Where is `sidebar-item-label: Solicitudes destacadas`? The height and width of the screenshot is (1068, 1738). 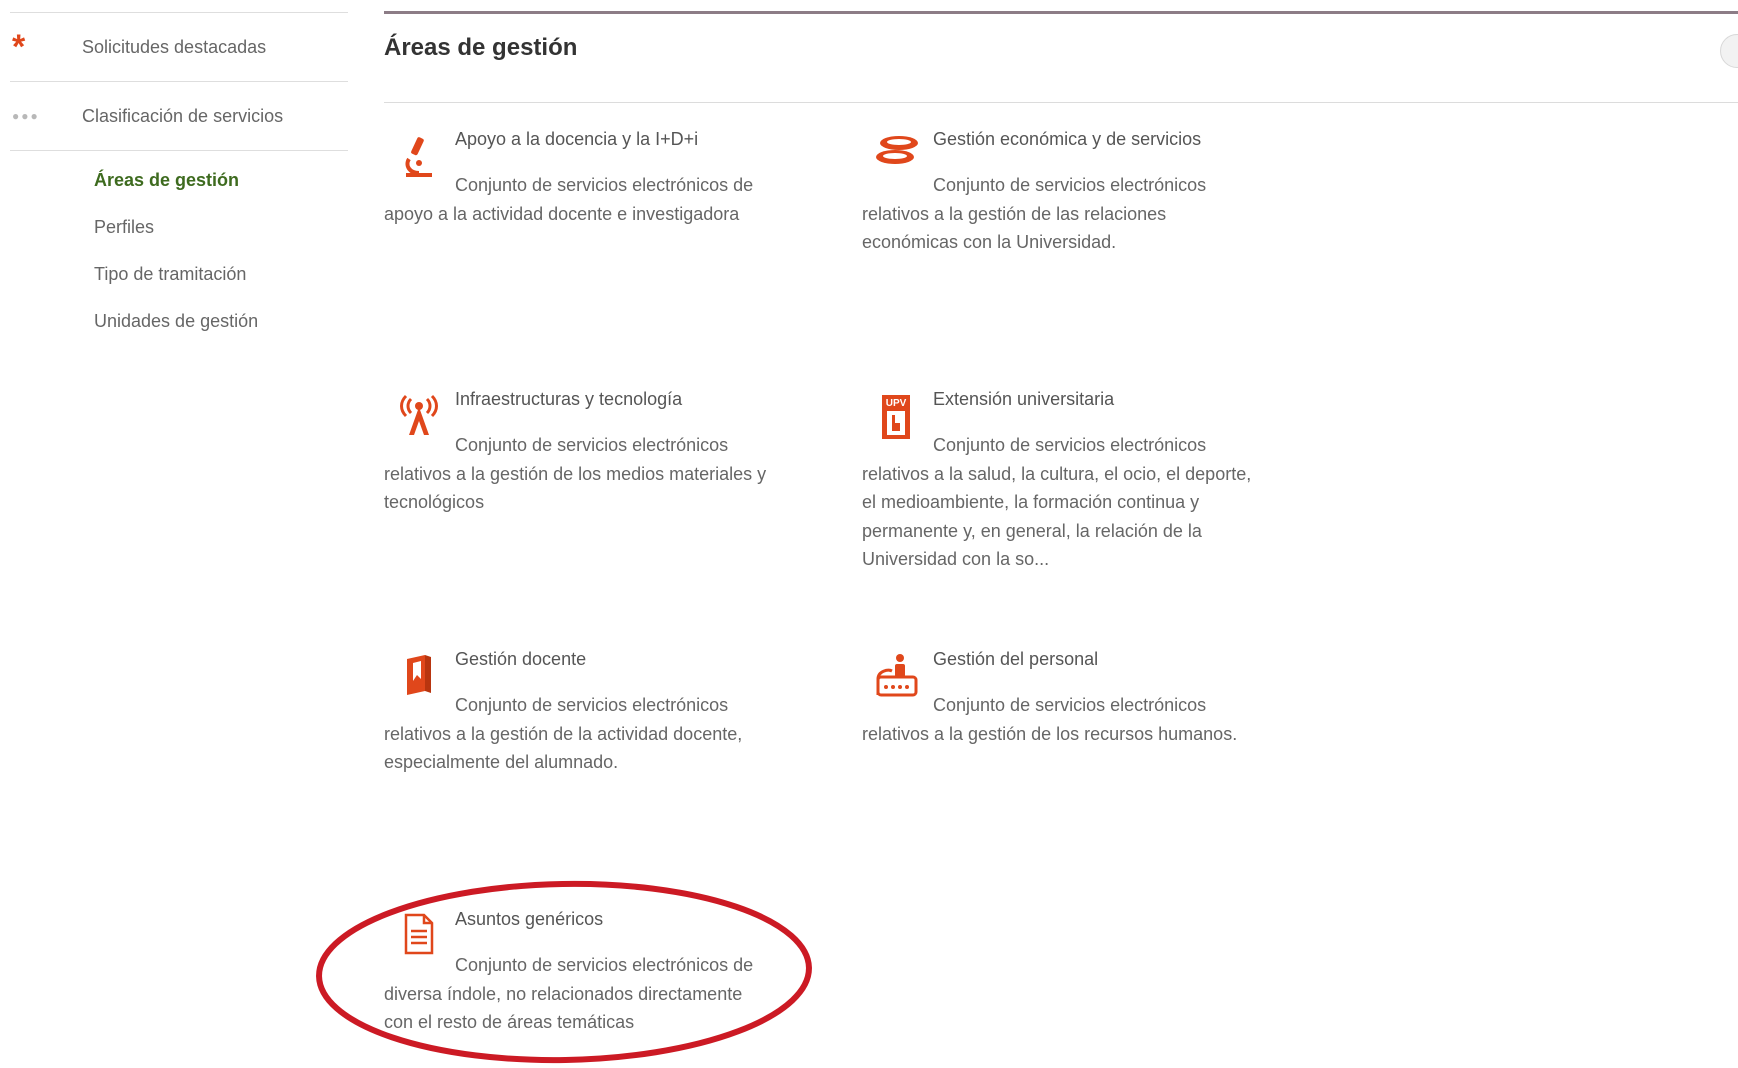
sidebar-item-label: Solicitudes destacadas is located at coordinates (174, 46).